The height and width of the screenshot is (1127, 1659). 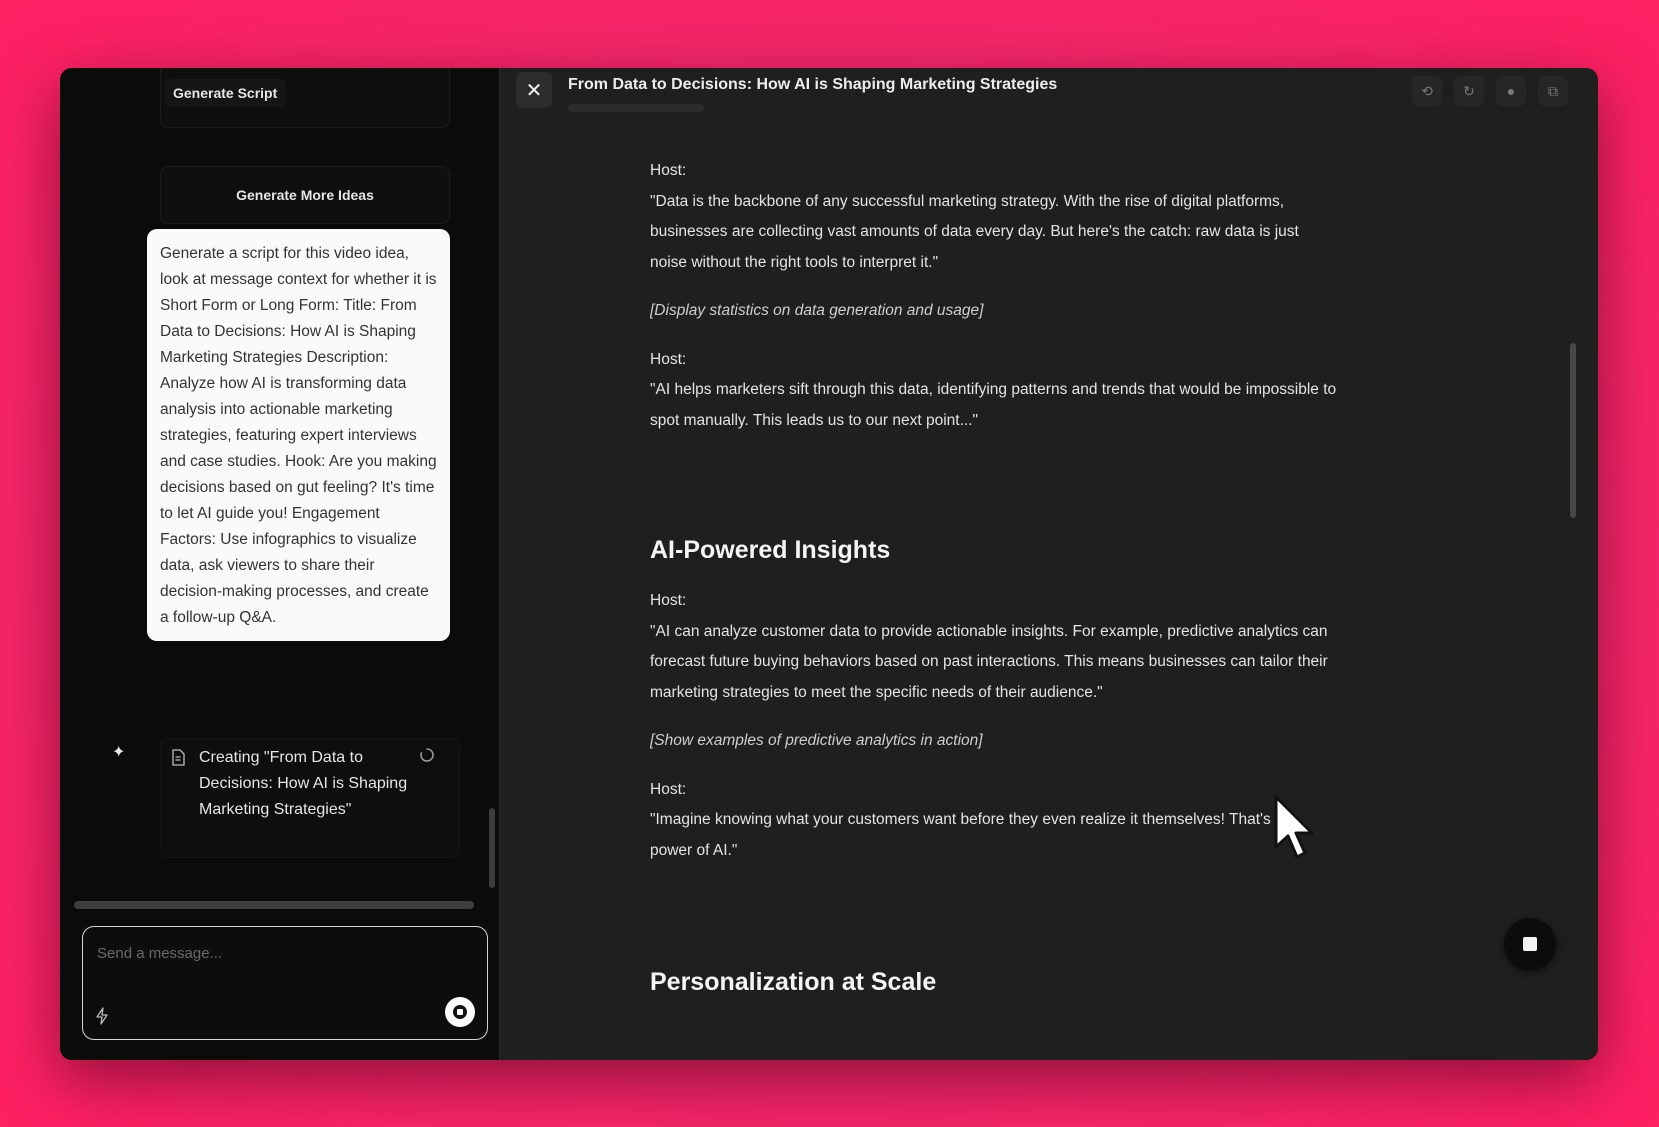 What do you see at coordinates (636, 108) in the screenshot?
I see `document-subtitle-placeholder` at bounding box center [636, 108].